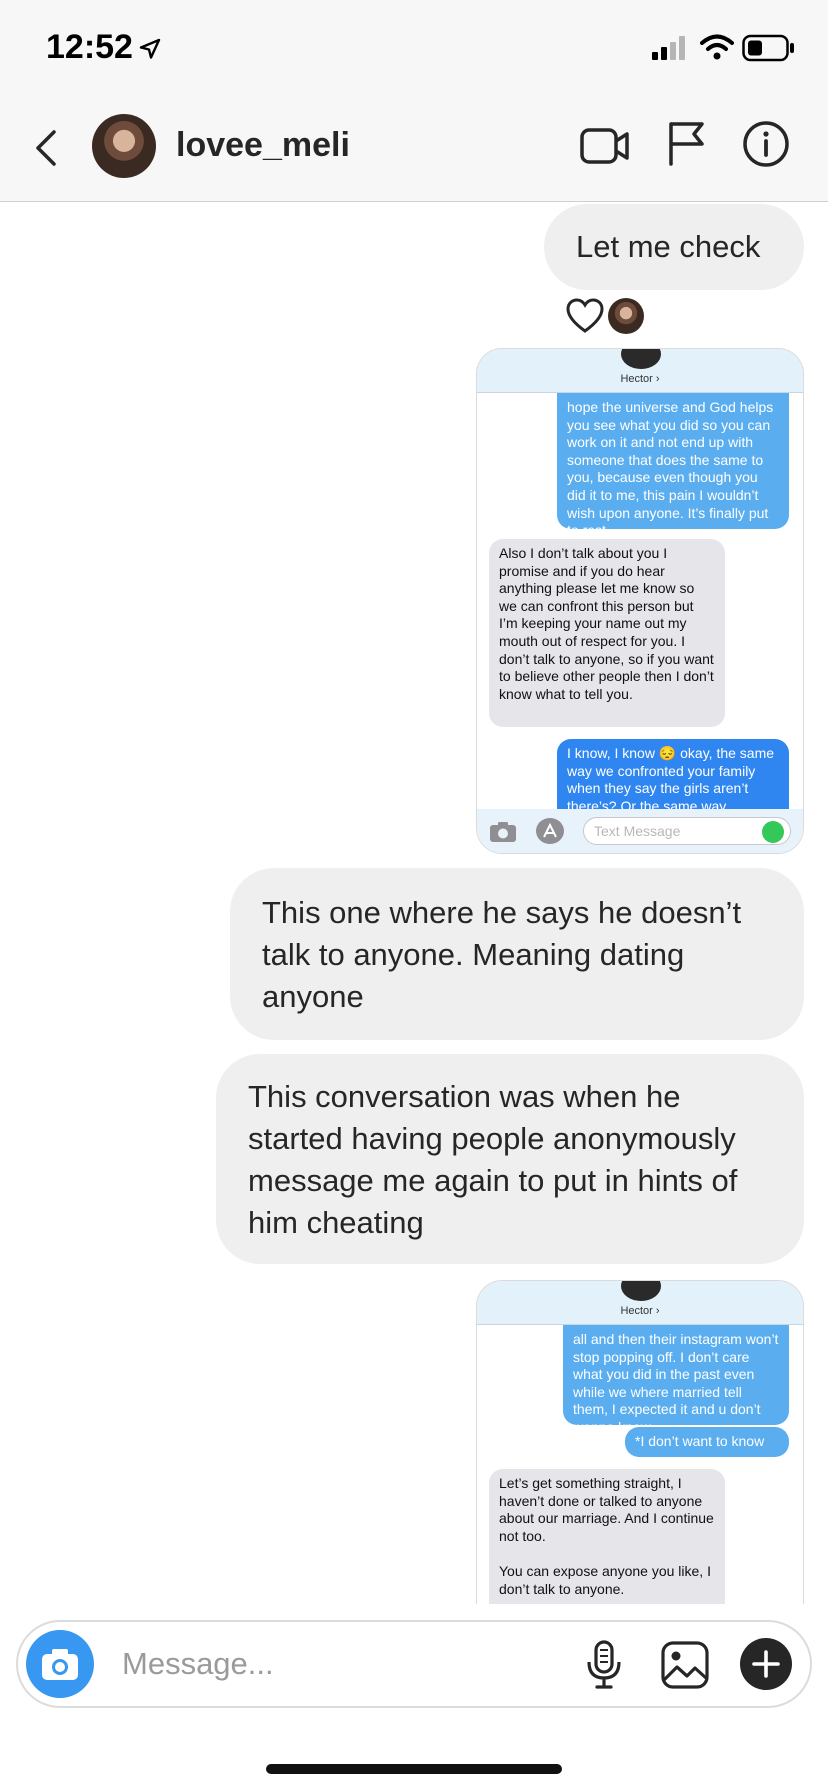  I want to click on report-flag-icon, so click(686, 143).